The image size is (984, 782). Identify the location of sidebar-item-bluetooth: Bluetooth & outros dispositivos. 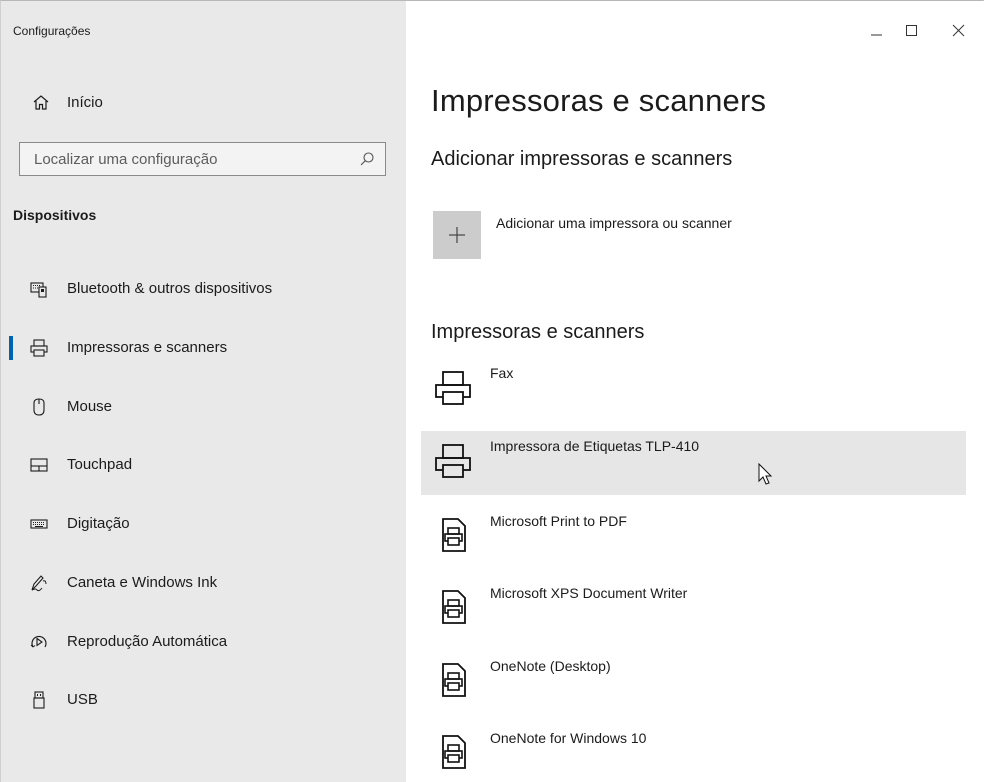
(203, 289).